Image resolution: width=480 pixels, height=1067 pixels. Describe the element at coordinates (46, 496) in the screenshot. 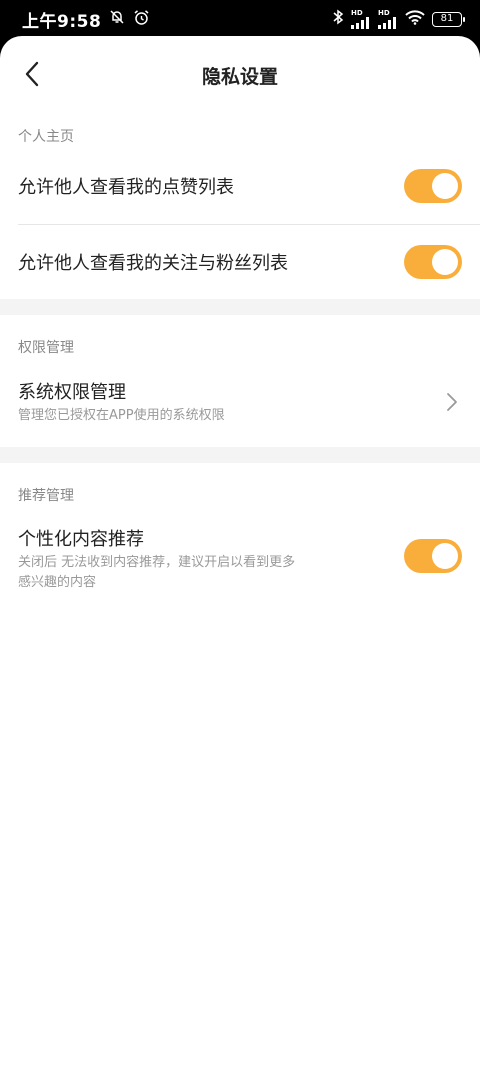

I see `section-header-recommendation: 推荐管理` at that location.